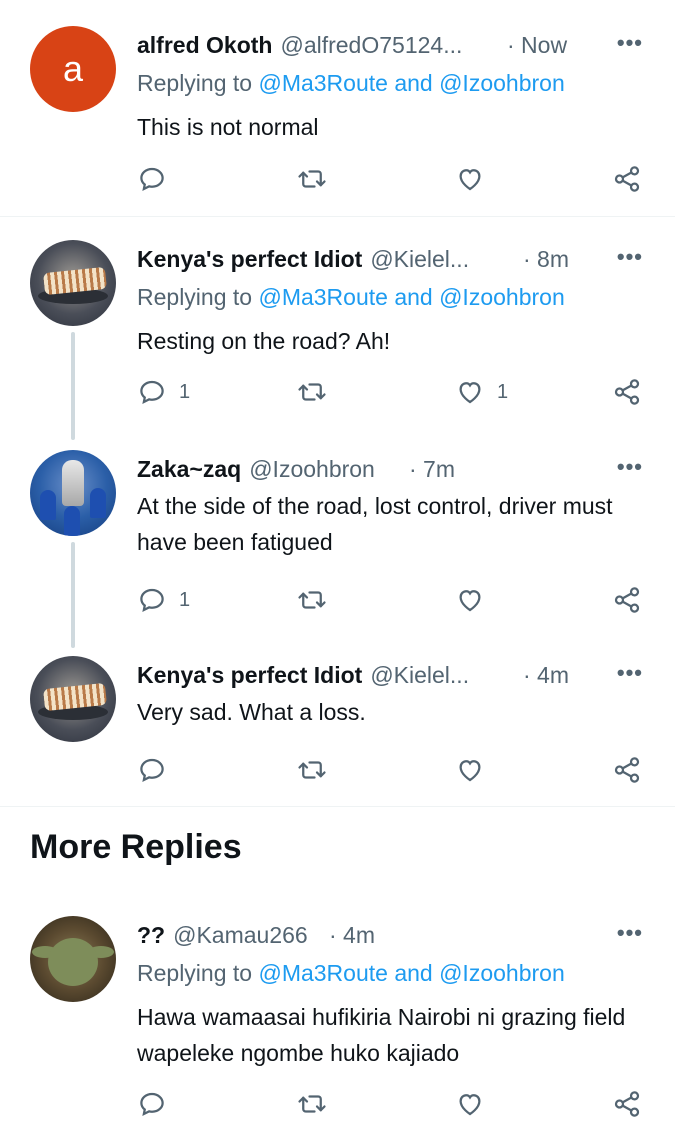 Image resolution: width=675 pixels, height=1140 pixels. What do you see at coordinates (228, 127) in the screenshot?
I see `tweet-text: This is not normal` at bounding box center [228, 127].